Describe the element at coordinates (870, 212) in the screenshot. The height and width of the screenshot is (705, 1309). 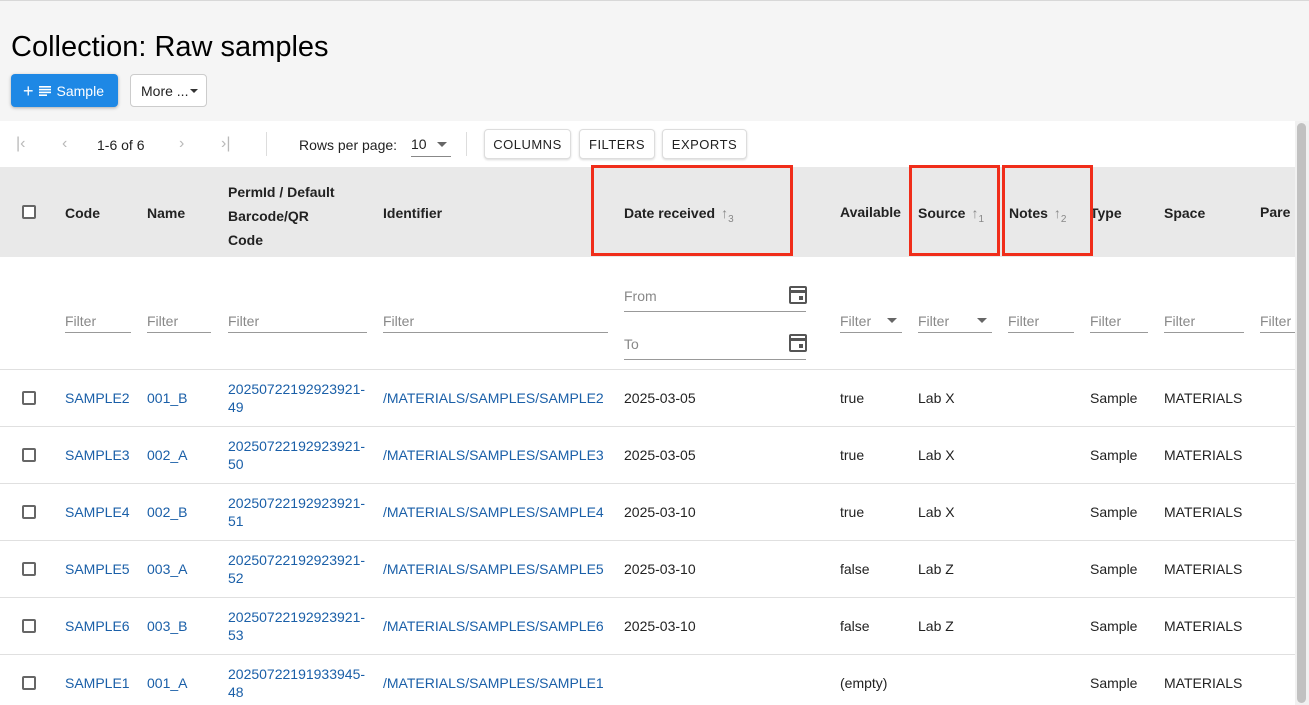
I see `column-header-available: Available` at that location.